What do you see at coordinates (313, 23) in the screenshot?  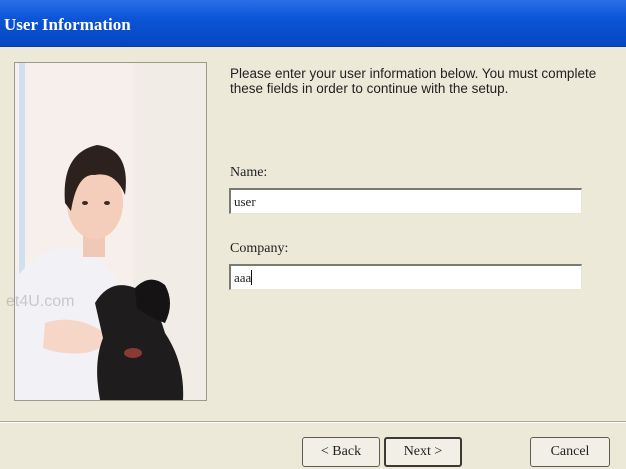 I see `title-bar: User Information` at bounding box center [313, 23].